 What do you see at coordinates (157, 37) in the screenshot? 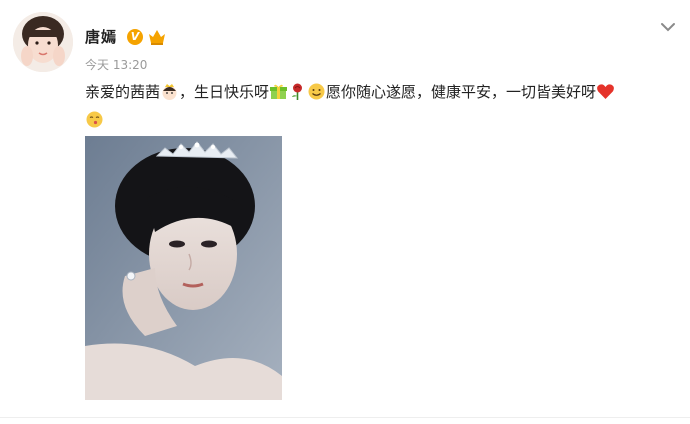
I see `vip-crown-icon` at bounding box center [157, 37].